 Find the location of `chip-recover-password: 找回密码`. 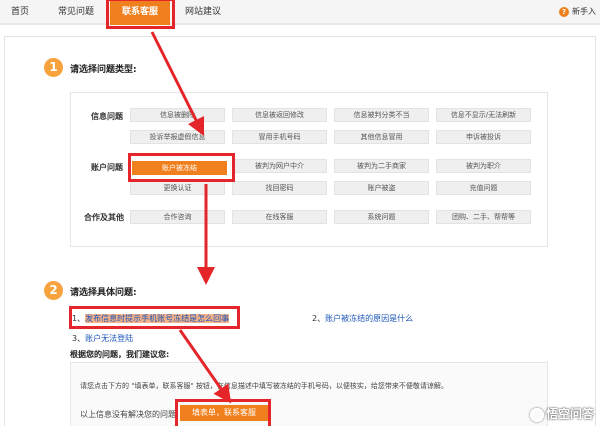

chip-recover-password: 找回密码 is located at coordinates (279, 188).